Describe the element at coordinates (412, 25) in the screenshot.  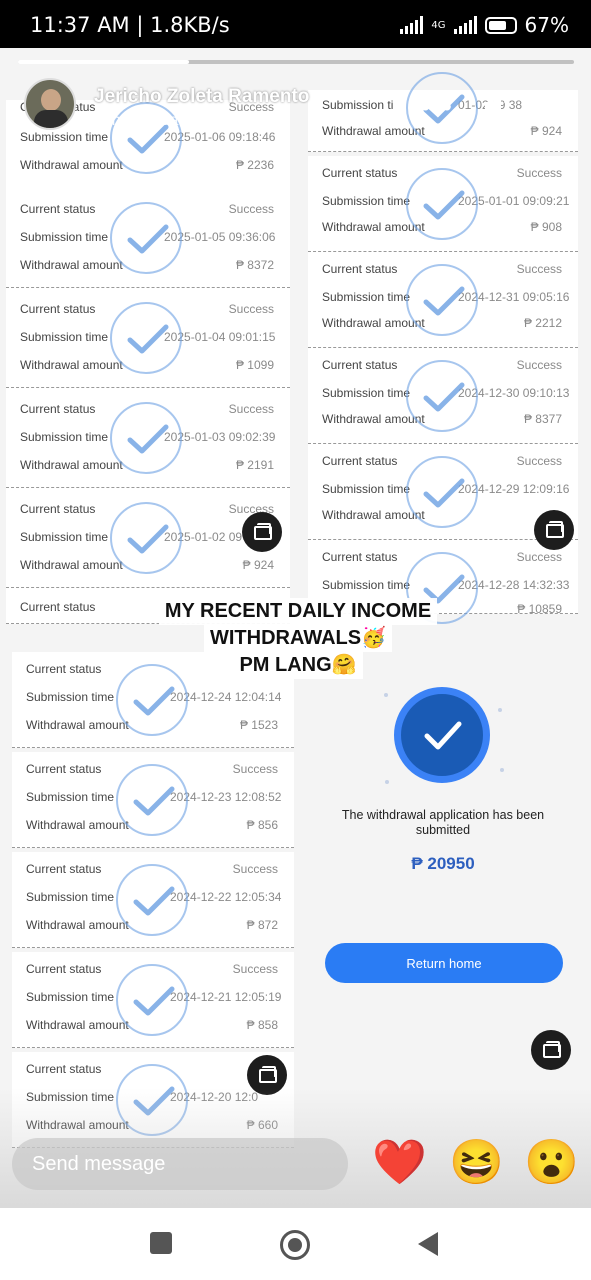
I see `signal-icon` at that location.